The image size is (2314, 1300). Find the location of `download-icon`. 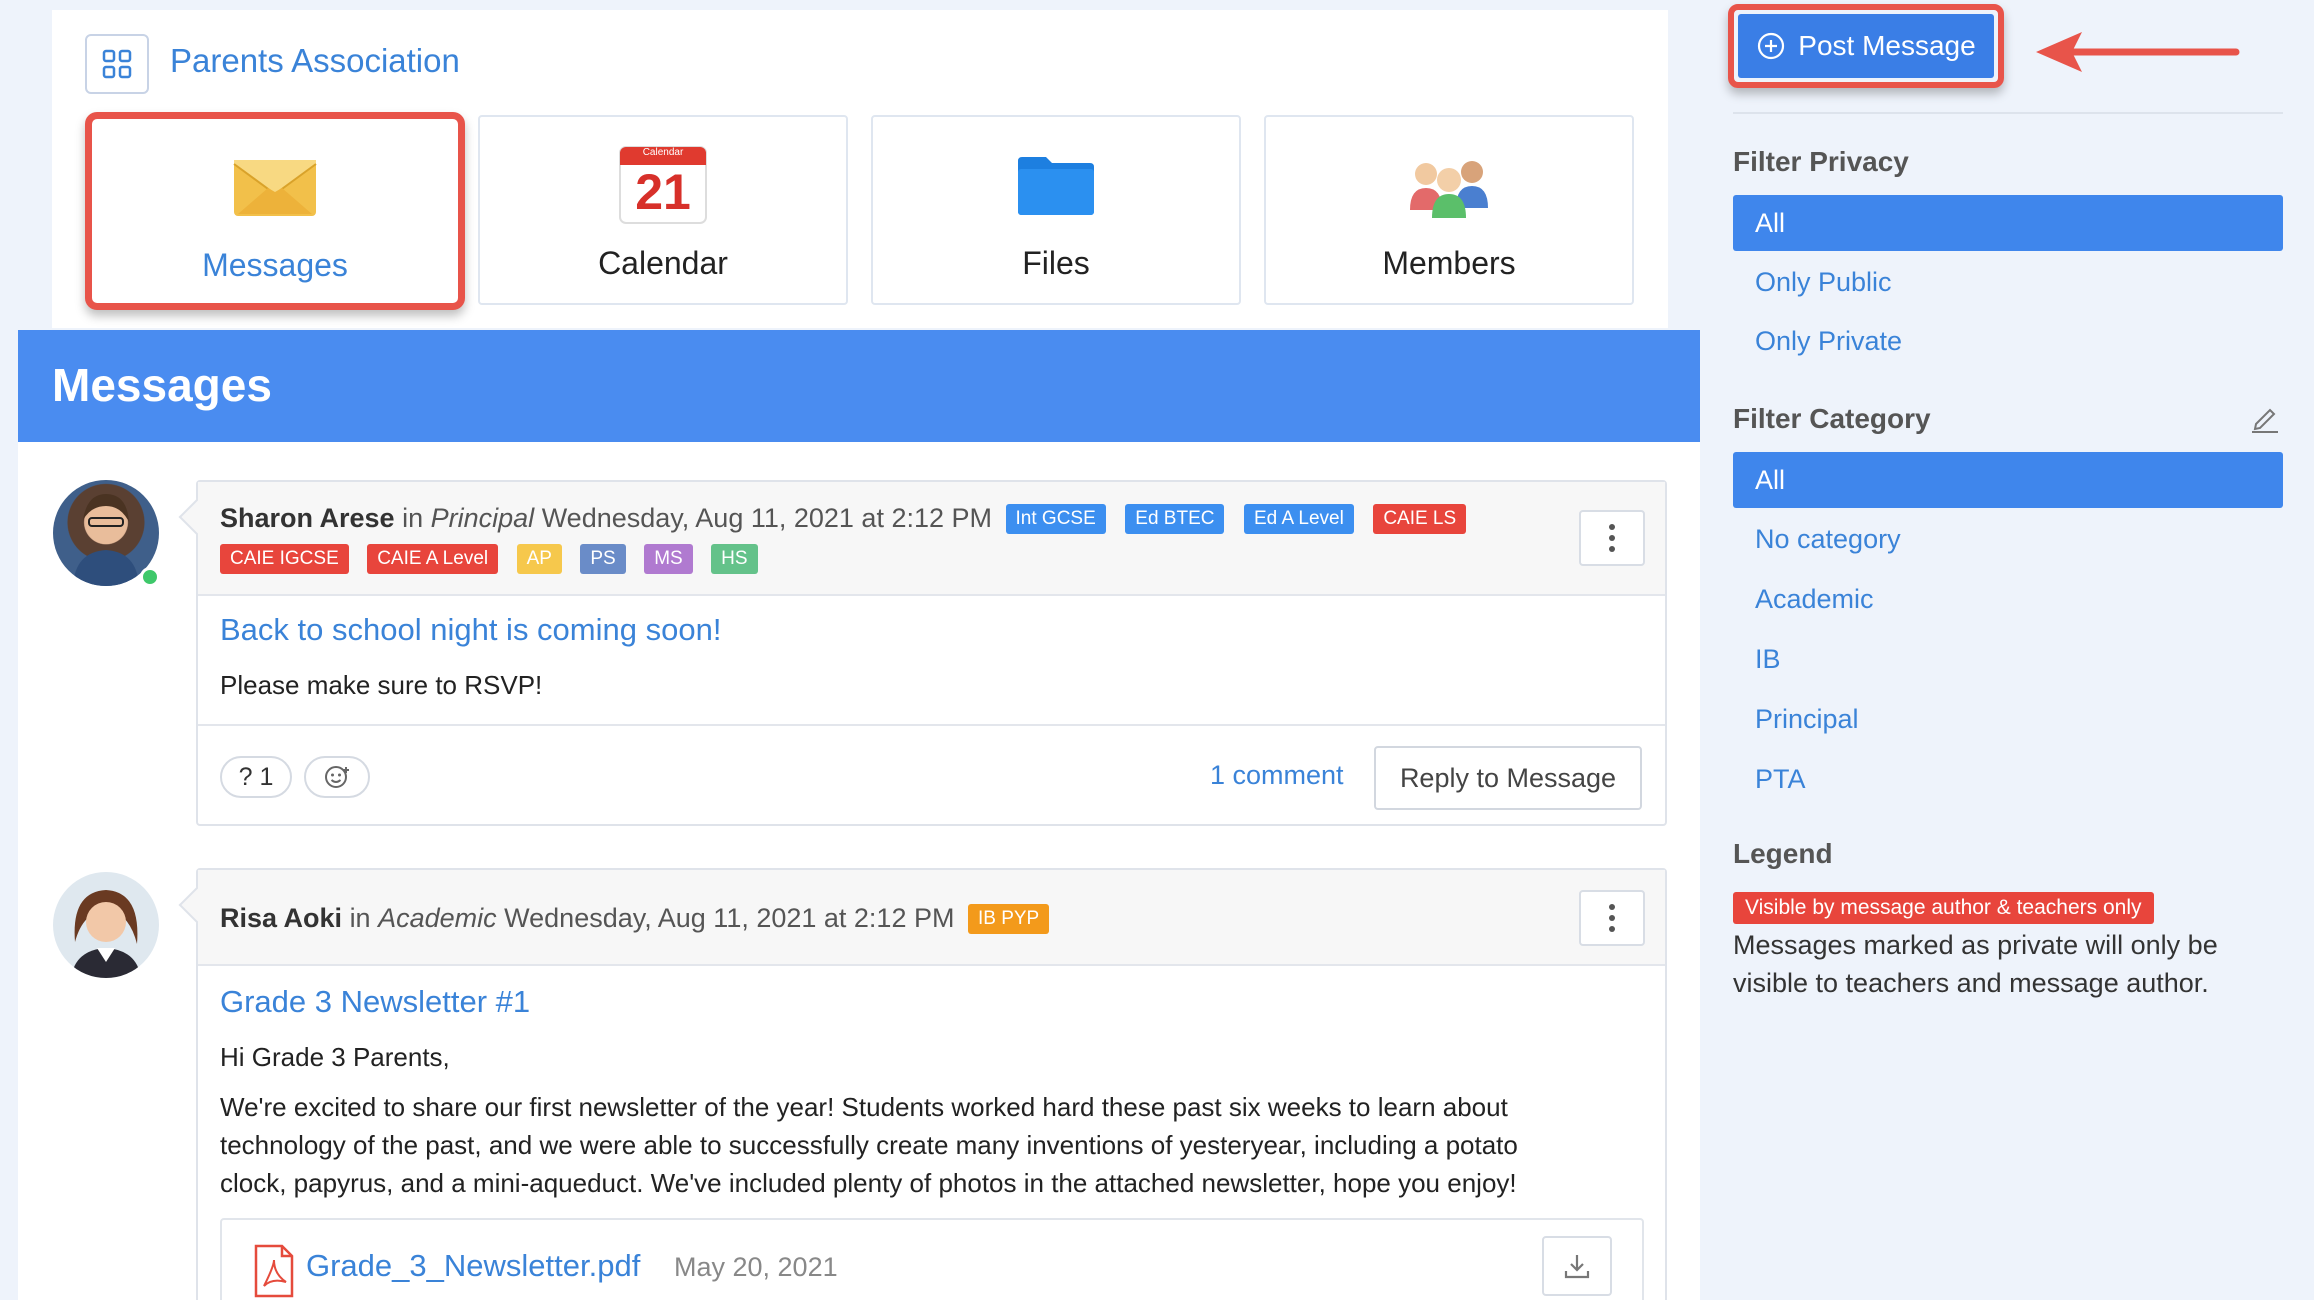

download-icon is located at coordinates (1577, 1267).